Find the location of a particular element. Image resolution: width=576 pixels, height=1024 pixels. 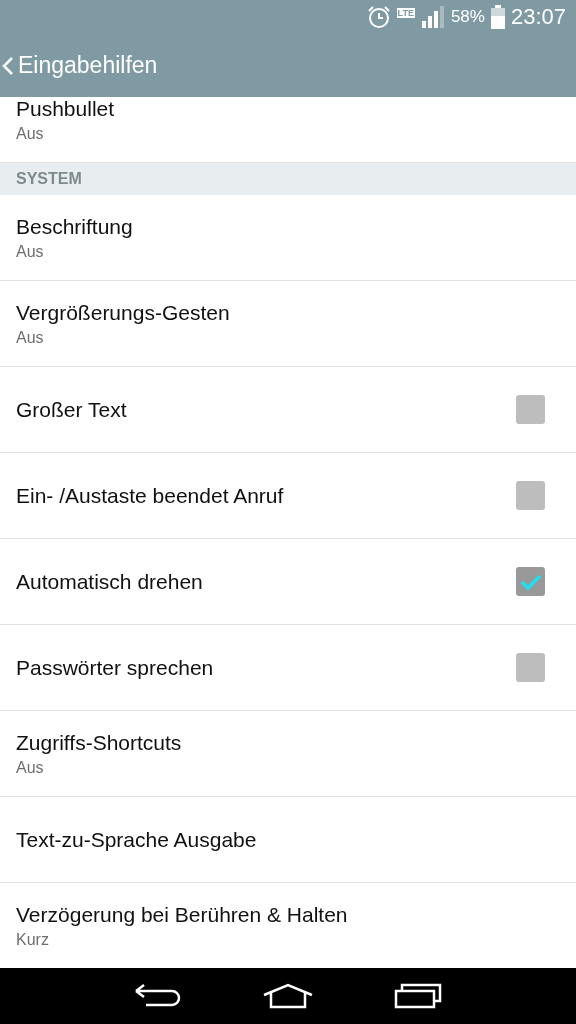

item-title: Verzögerung bei Berühren & Halten is located at coordinates (182, 914).